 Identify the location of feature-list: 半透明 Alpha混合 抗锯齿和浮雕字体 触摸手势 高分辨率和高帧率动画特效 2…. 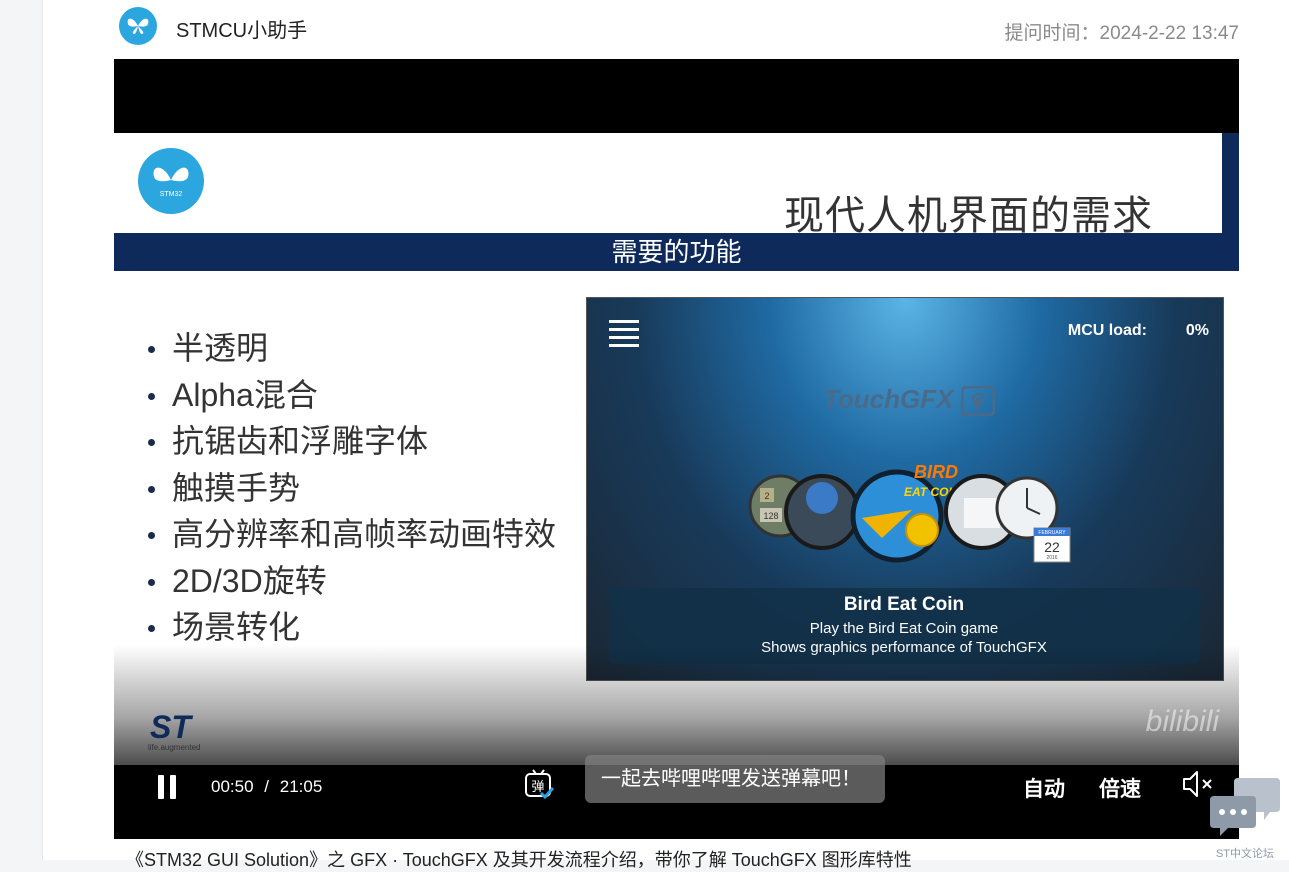
(351, 488).